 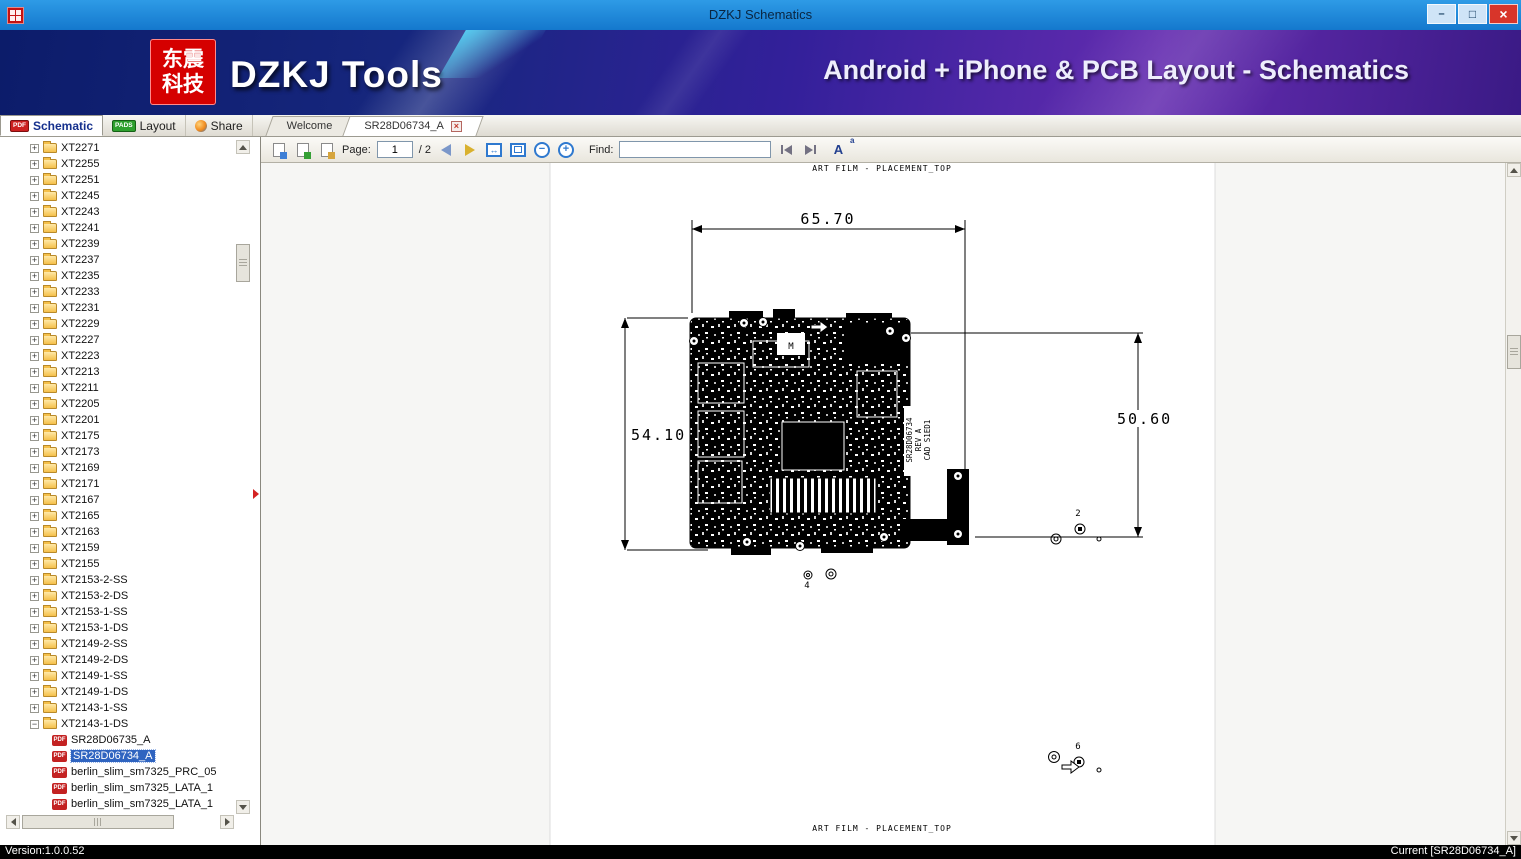 What do you see at coordinates (117, 276) in the screenshot?
I see `tree-folder-row: XT2235` at bounding box center [117, 276].